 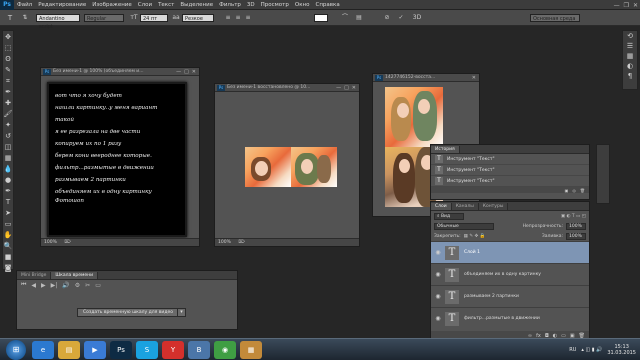 I want to click on audio-icon: 🔊, so click(x=65, y=285).